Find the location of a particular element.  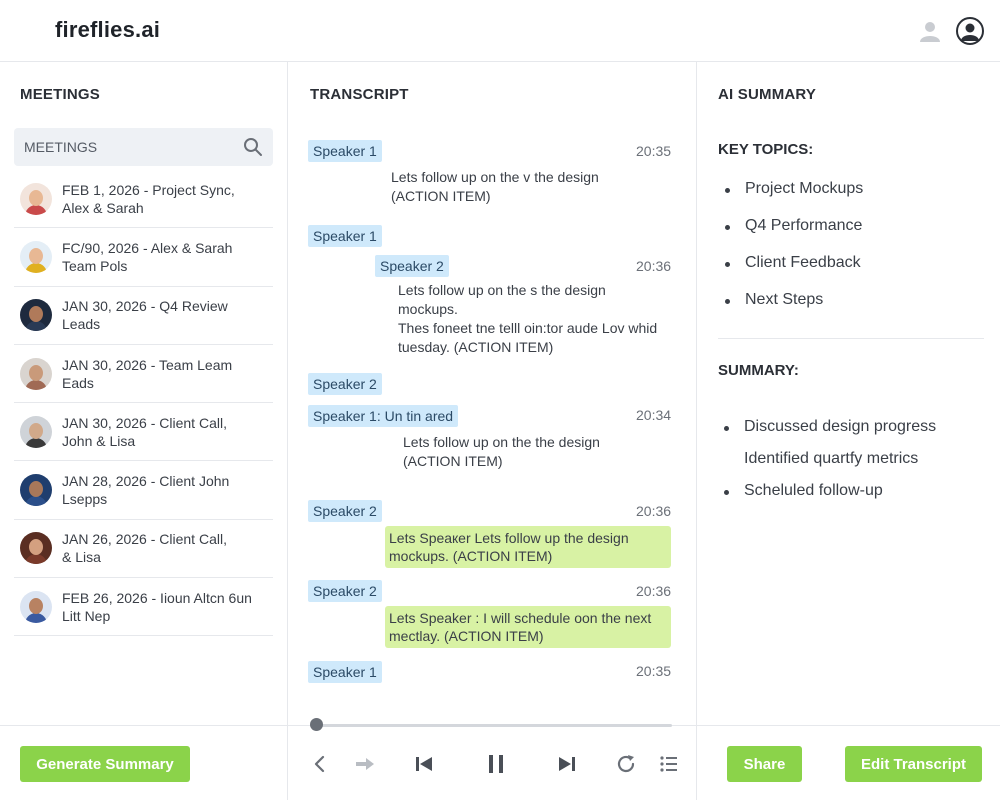

forward-icon is located at coordinates (365, 764).